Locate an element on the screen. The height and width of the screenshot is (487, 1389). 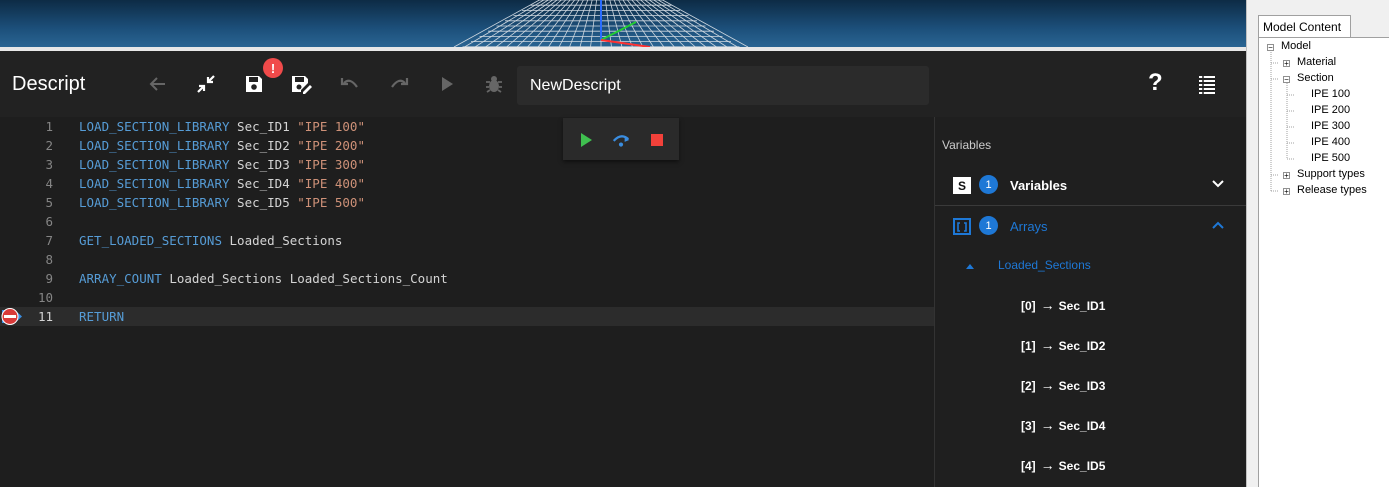
identifier: Loaded_Sections Loaded_Sections_Count is located at coordinates (304, 278).